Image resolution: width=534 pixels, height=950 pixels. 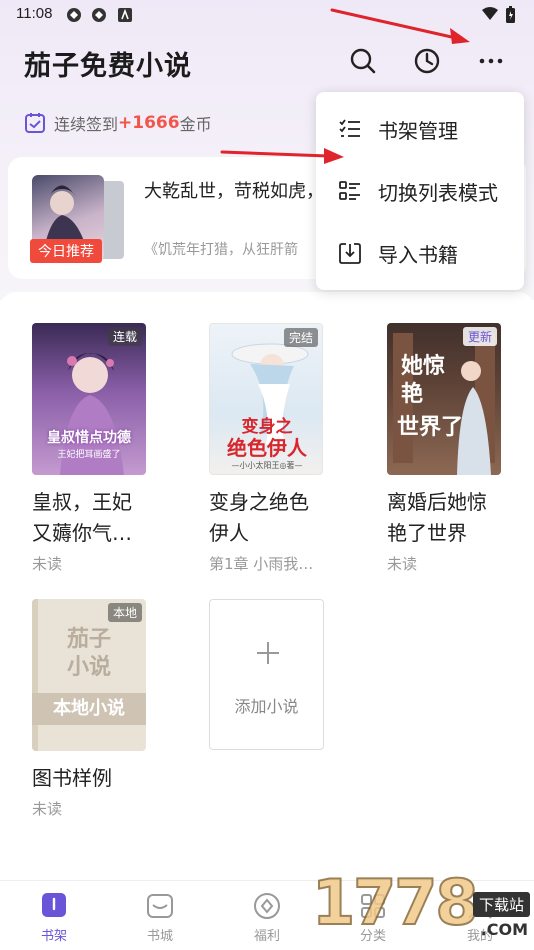 What do you see at coordinates (195, 124) in the screenshot?
I see `signin-suffix: 金币` at bounding box center [195, 124].